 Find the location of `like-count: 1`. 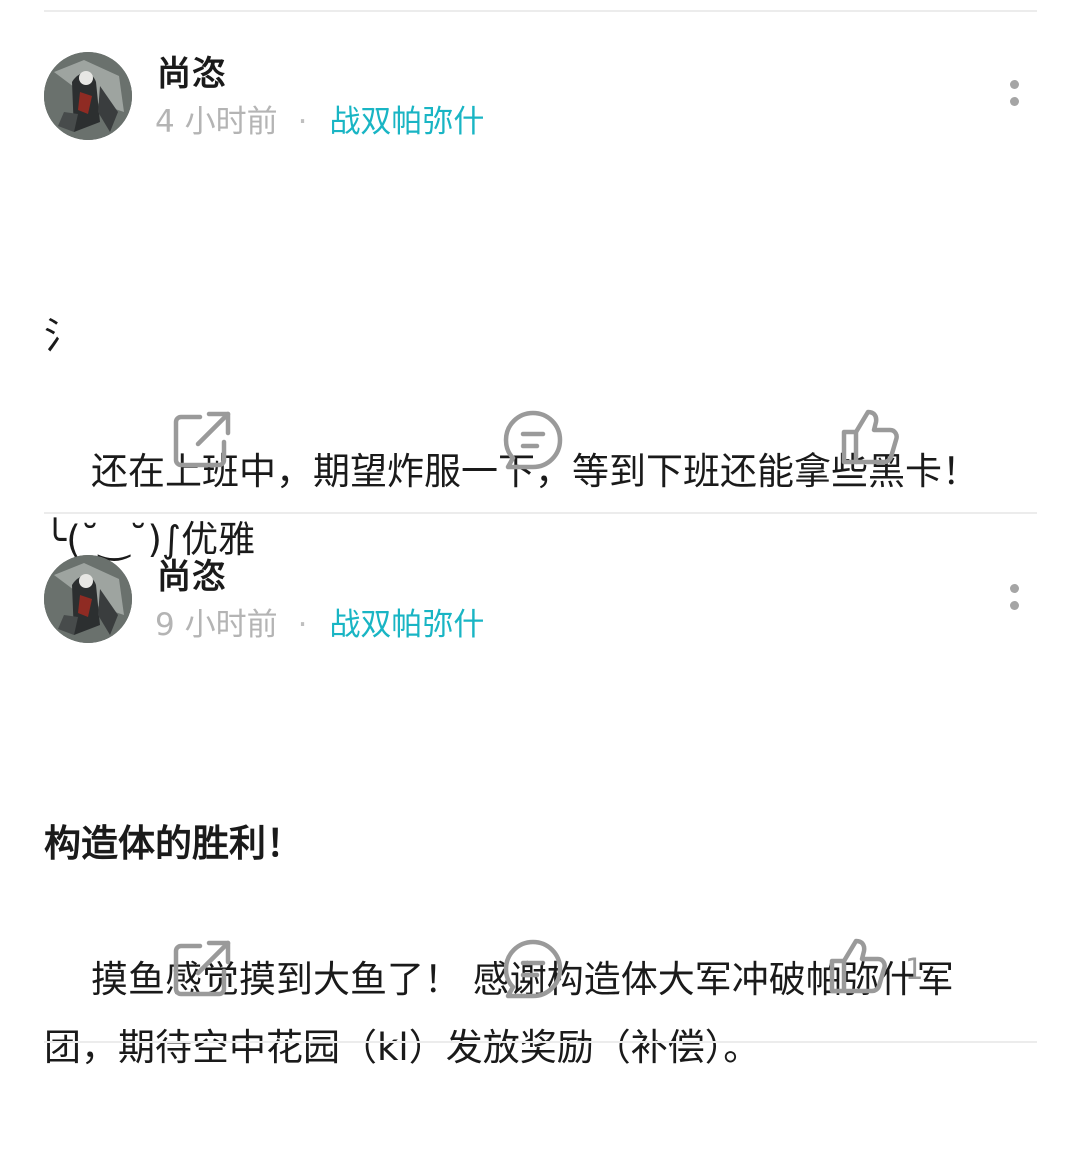

like-count: 1 is located at coordinates (914, 969).